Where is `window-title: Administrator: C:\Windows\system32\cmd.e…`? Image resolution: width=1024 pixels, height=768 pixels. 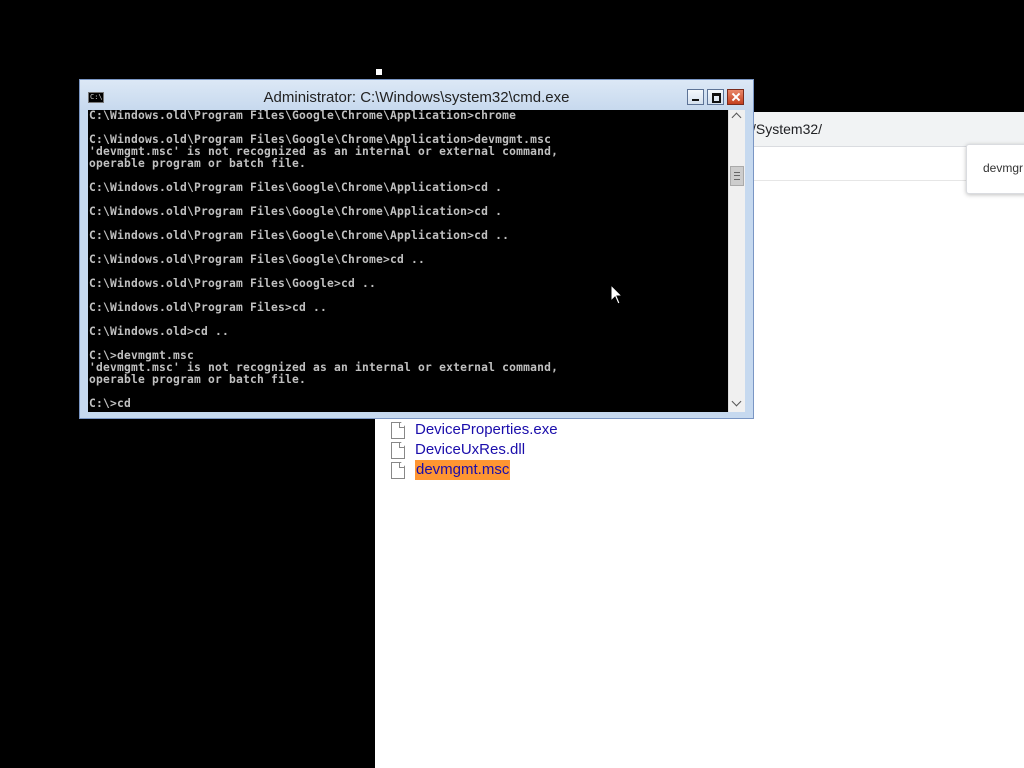
window-title: Administrator: C:\Windows\system32\cmd.e… is located at coordinates (416, 97).